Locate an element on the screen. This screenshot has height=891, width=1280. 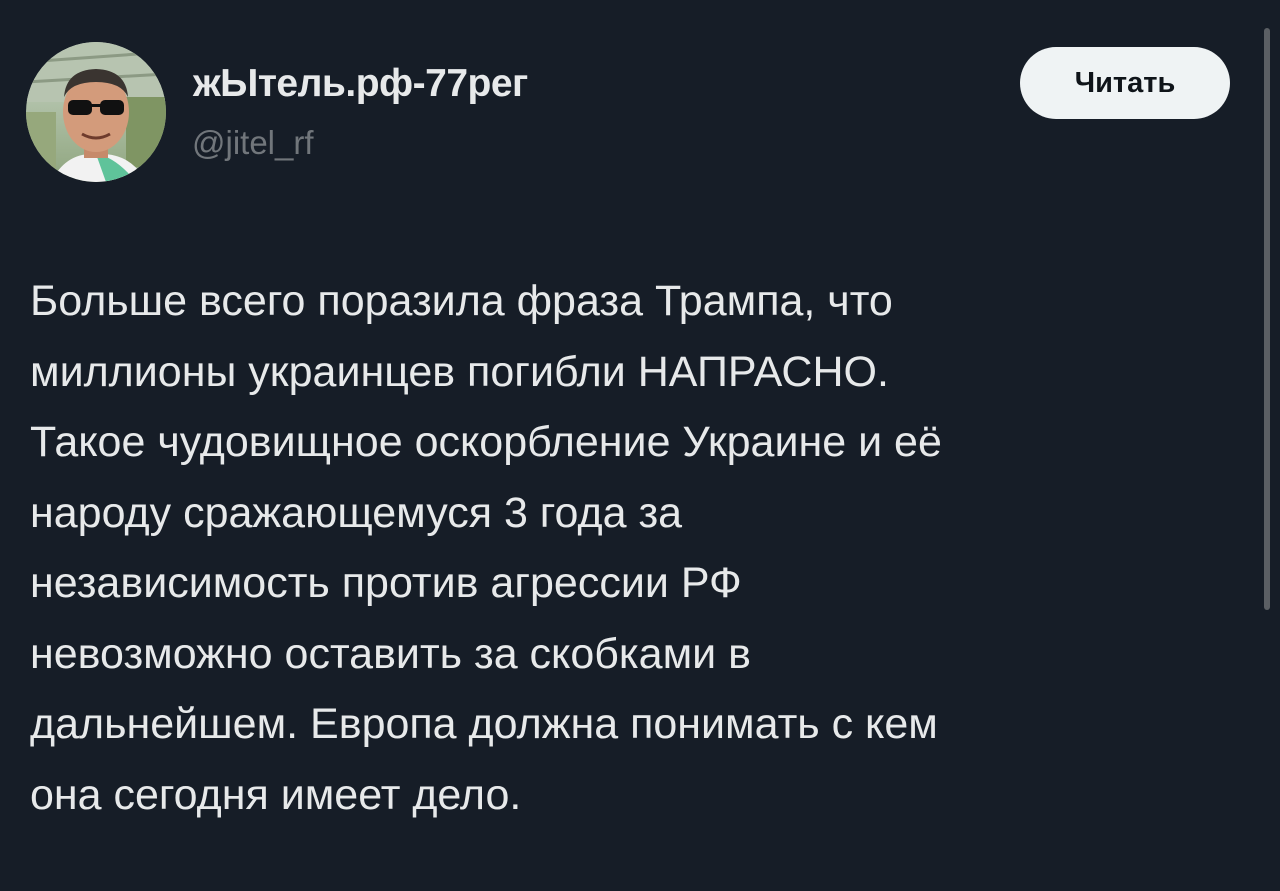
avatar-photo-icon is located at coordinates (96, 112).